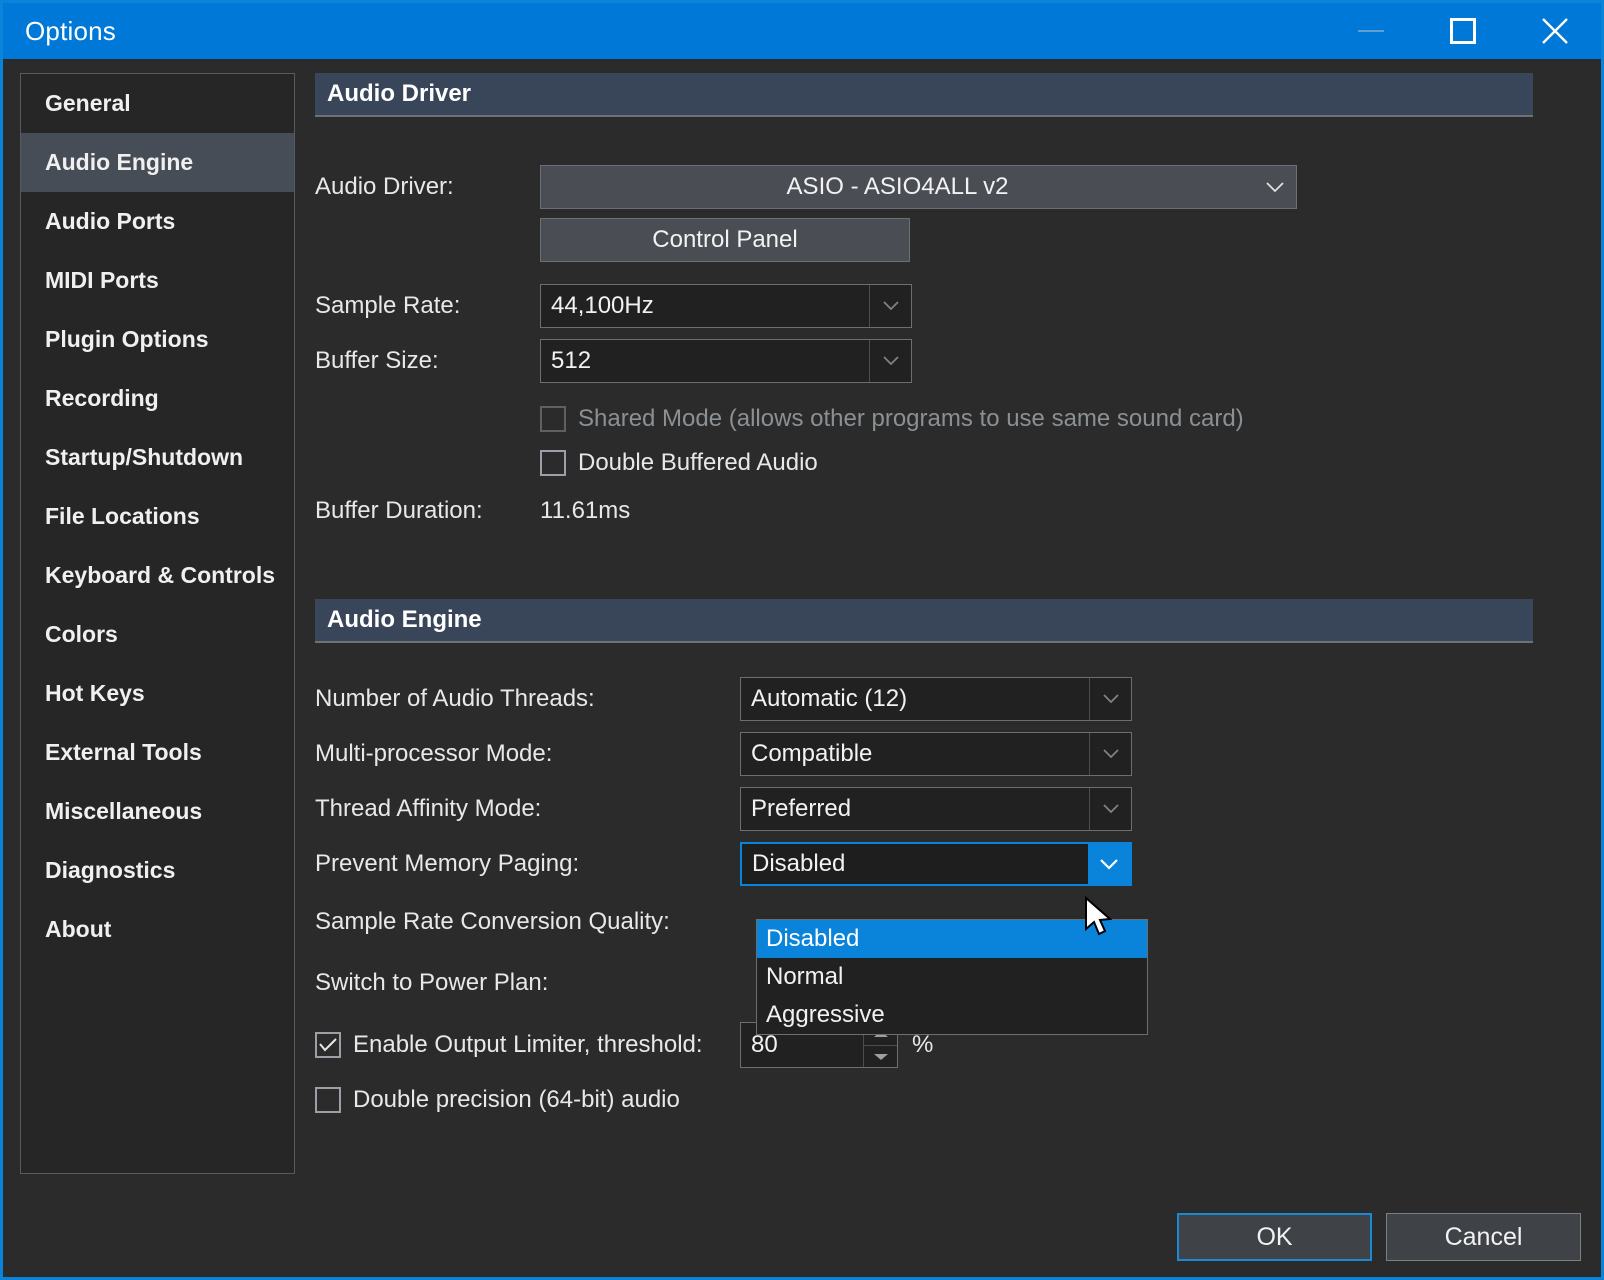 Image resolution: width=1604 pixels, height=1280 pixels. I want to click on prevent-memory-paging-label: Prevent Memory Paging:, so click(447, 863).